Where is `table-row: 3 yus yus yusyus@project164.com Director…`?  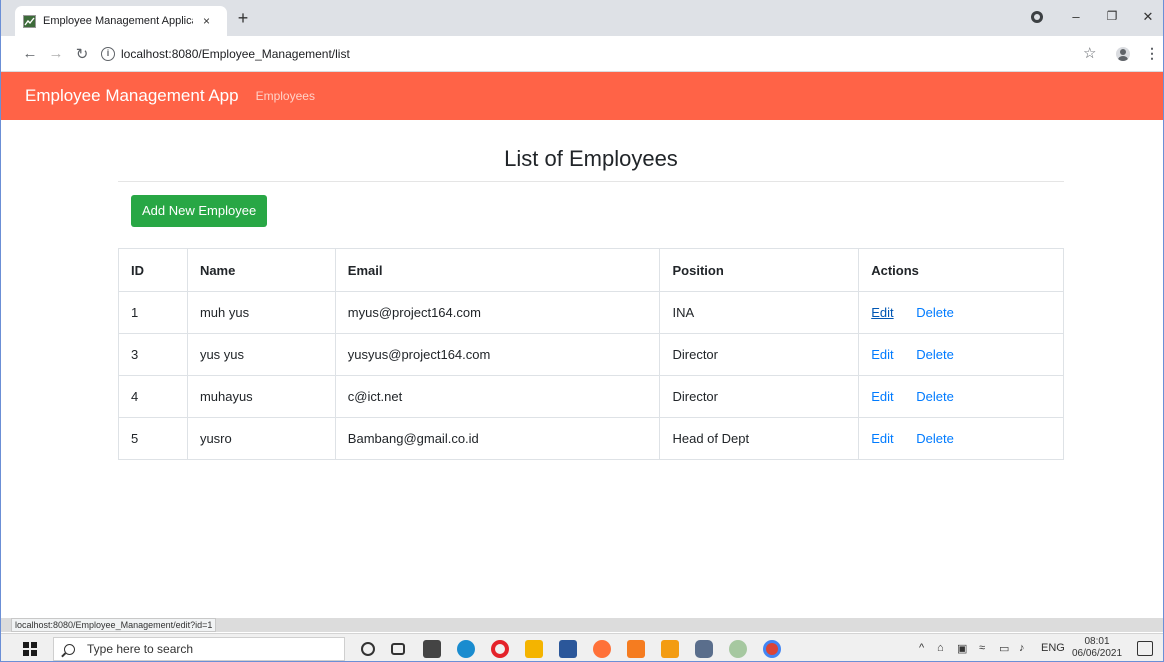
table-row: 3 yus yus yusyus@project164.com Director… is located at coordinates (591, 354).